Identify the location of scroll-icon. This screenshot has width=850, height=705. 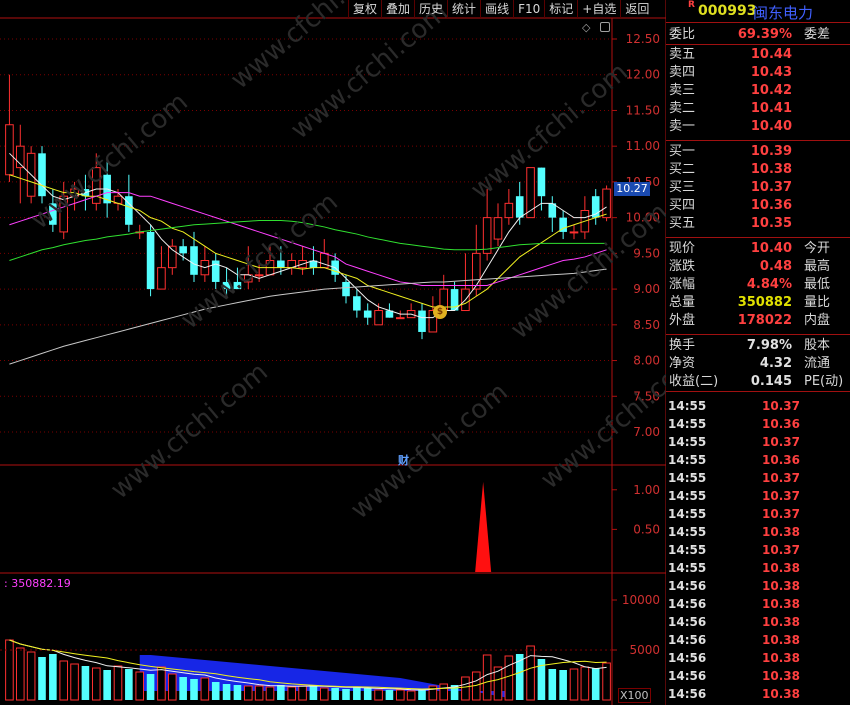
(605, 27).